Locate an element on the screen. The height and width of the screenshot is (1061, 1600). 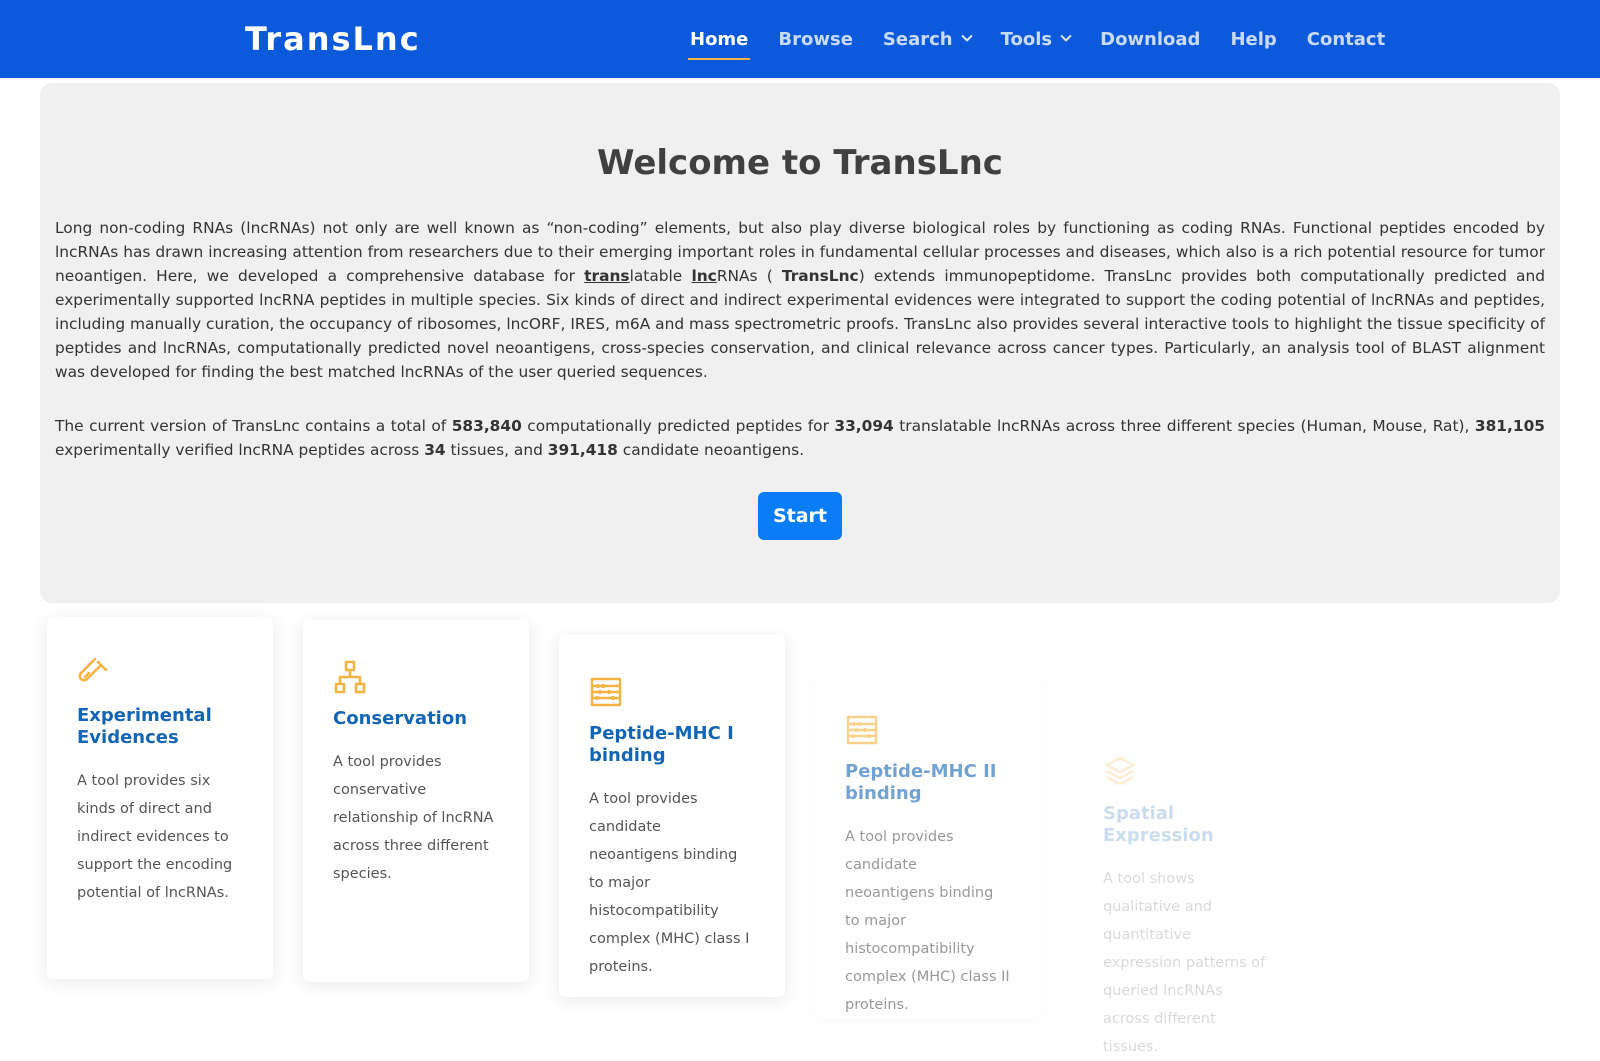
nav-search-label: Search is located at coordinates (917, 39).